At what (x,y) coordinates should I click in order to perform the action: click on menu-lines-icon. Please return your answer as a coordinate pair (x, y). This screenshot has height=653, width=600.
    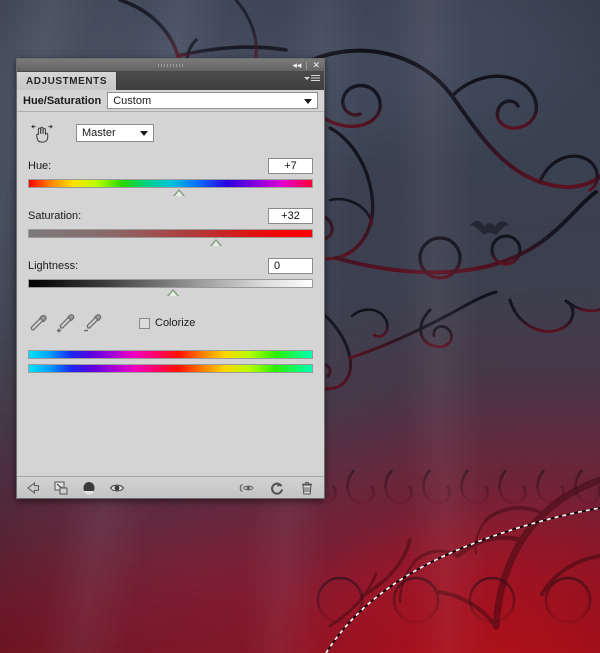
    Looking at the image, I should click on (315, 78).